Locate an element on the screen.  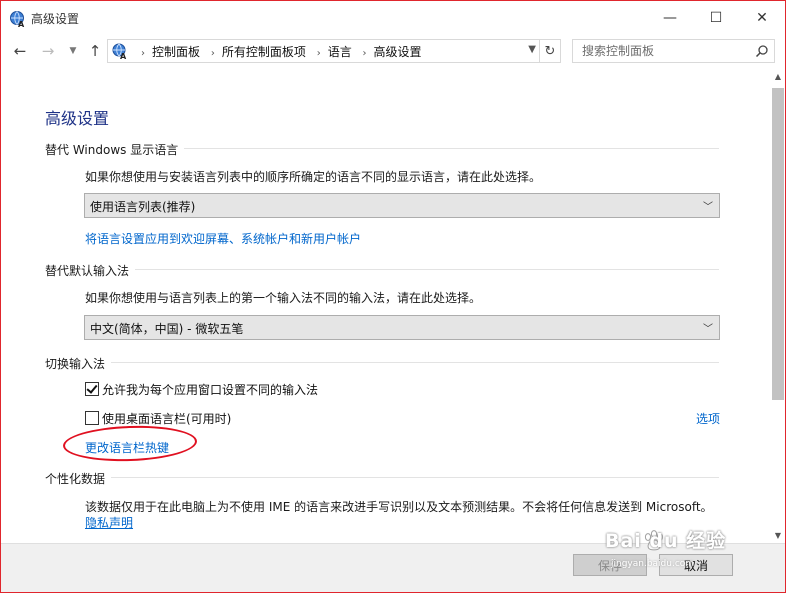
breadcrumb-all-items: 所有控制面板项 is located at coordinates (264, 52).